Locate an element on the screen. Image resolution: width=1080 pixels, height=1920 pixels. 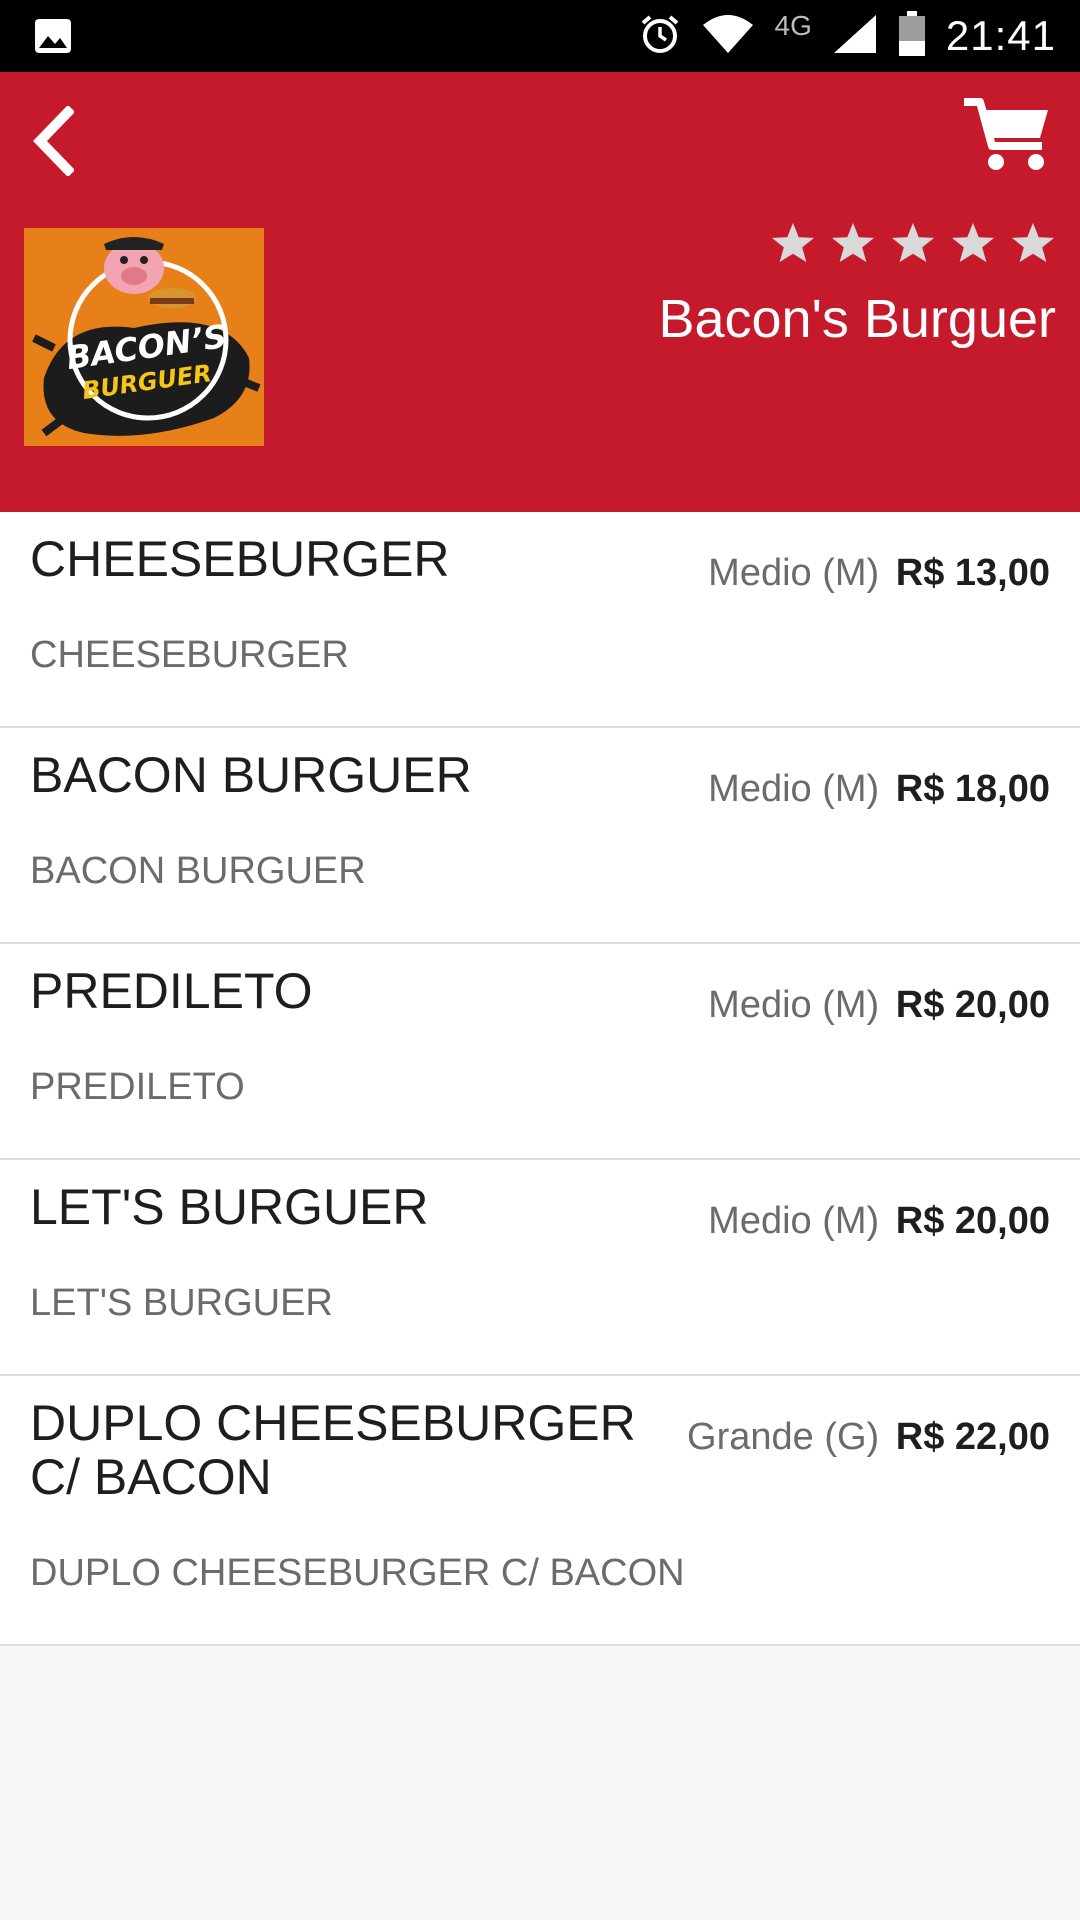
item-description: LET'S BURGUER is located at coordinates (181, 1303).